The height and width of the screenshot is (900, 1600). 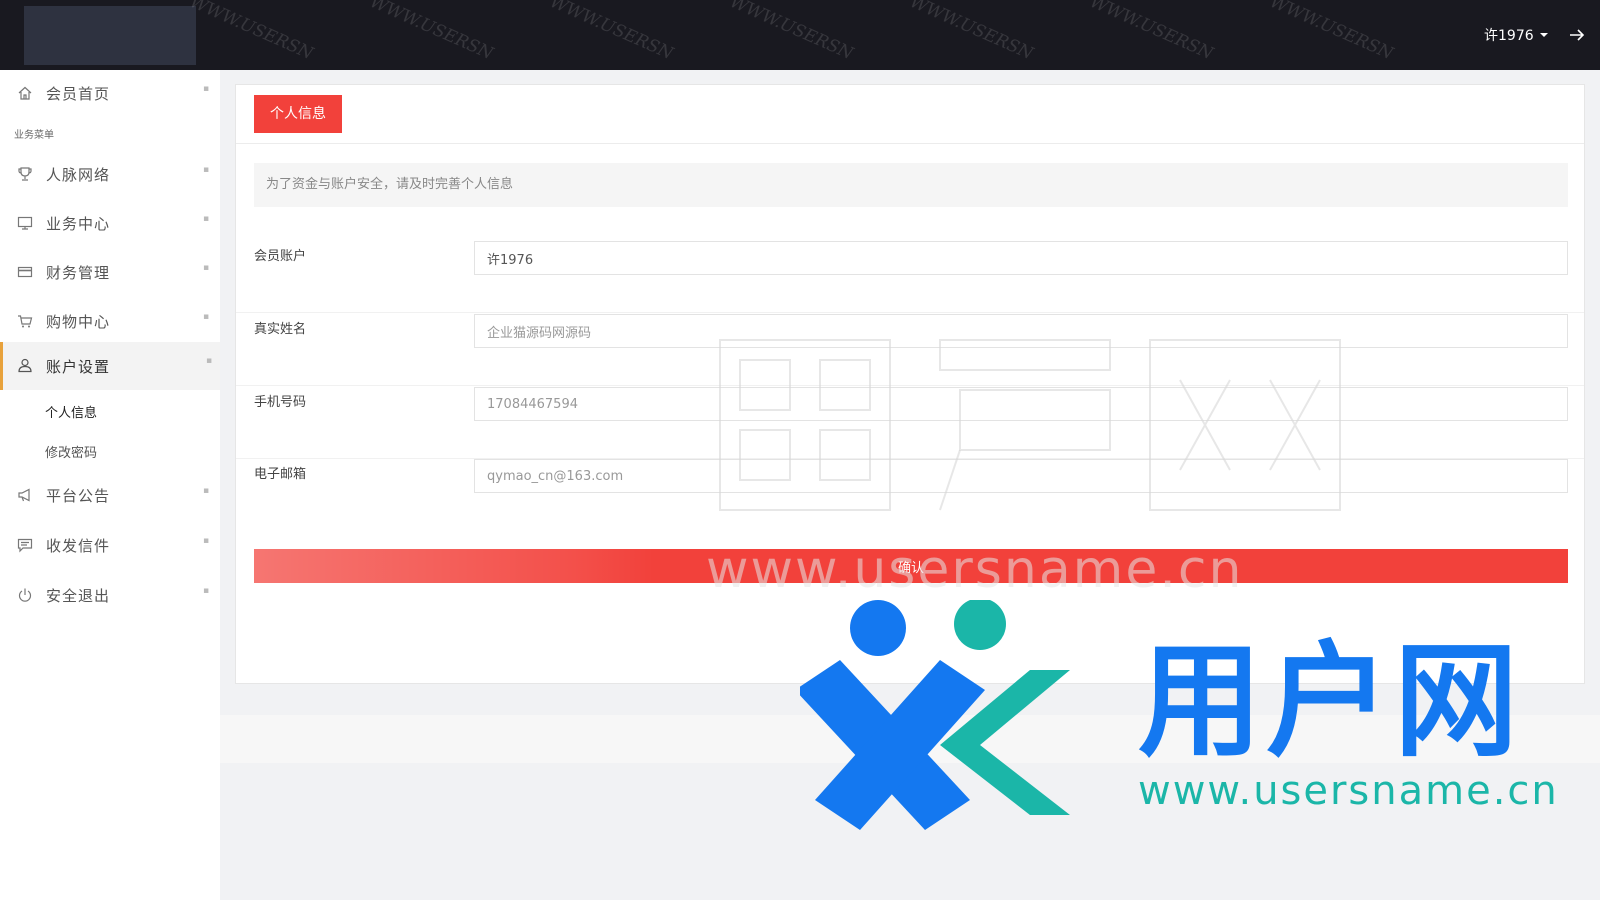 I want to click on sidebar-item-announcements: 平台公告 ▪, so click(x=110, y=495).